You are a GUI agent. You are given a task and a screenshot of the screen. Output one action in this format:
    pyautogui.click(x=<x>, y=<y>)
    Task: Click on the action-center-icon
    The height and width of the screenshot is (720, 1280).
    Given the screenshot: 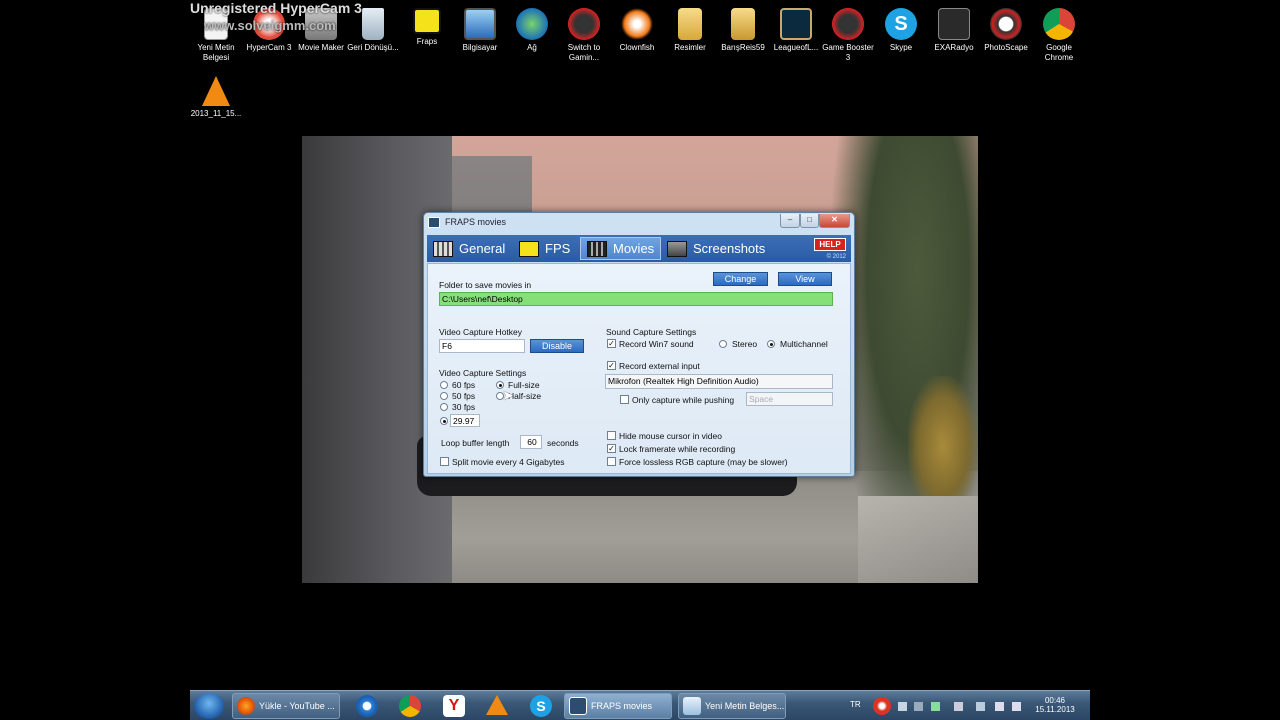 What is the action you would take?
    pyautogui.click(x=1016, y=706)
    